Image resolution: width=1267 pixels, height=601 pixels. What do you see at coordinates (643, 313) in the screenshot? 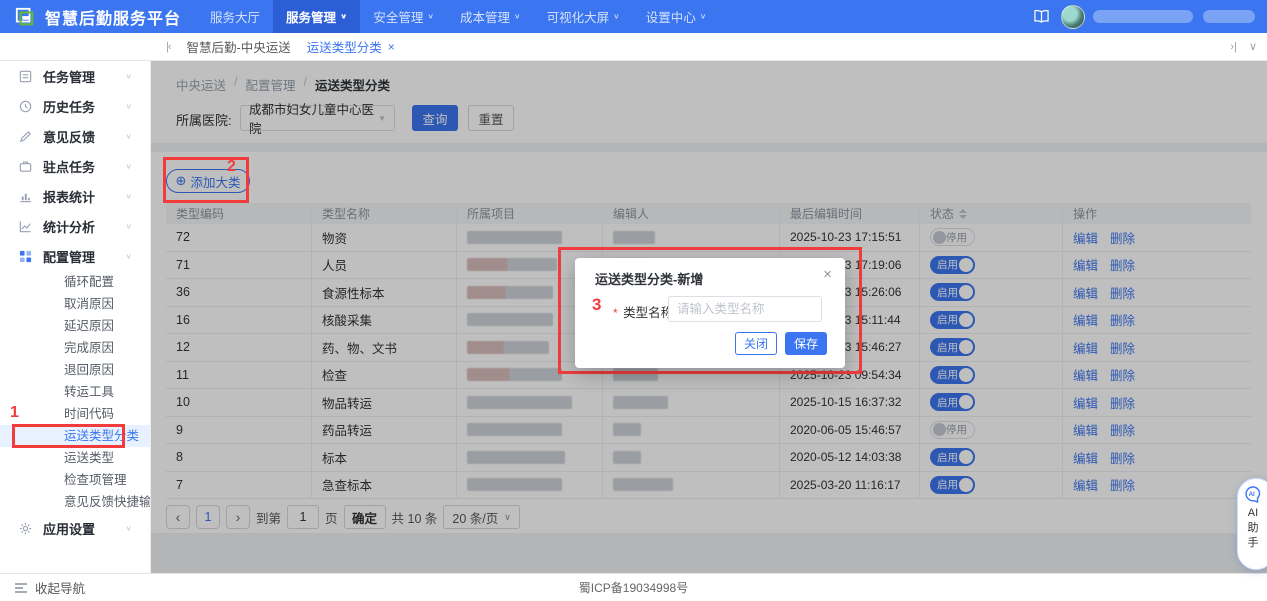
I see `type-name-label: * 类型名称` at bounding box center [643, 313].